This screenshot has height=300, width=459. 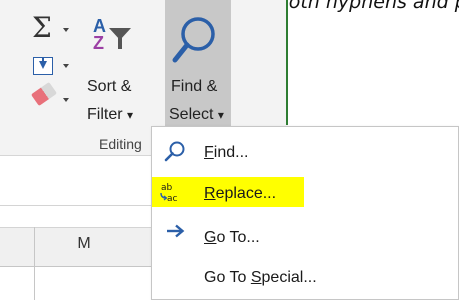 What do you see at coordinates (110, 114) in the screenshot?
I see `sort-filter-label-line2: Filter ▾` at bounding box center [110, 114].